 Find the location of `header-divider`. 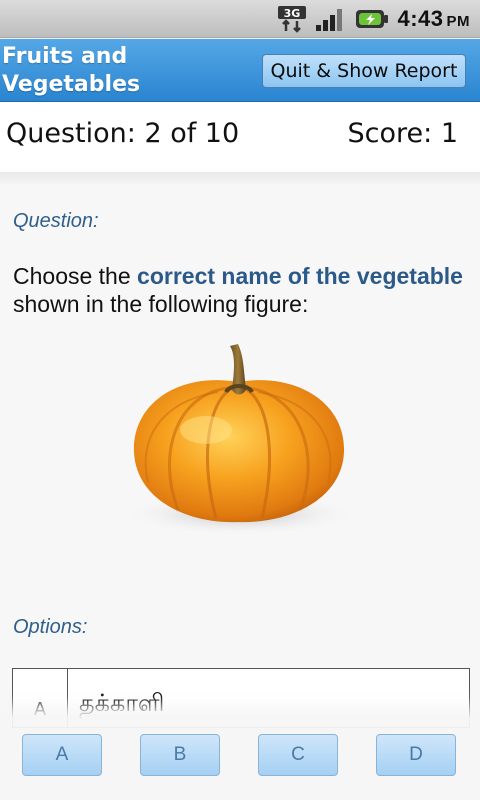

header-divider is located at coordinates (240, 178).